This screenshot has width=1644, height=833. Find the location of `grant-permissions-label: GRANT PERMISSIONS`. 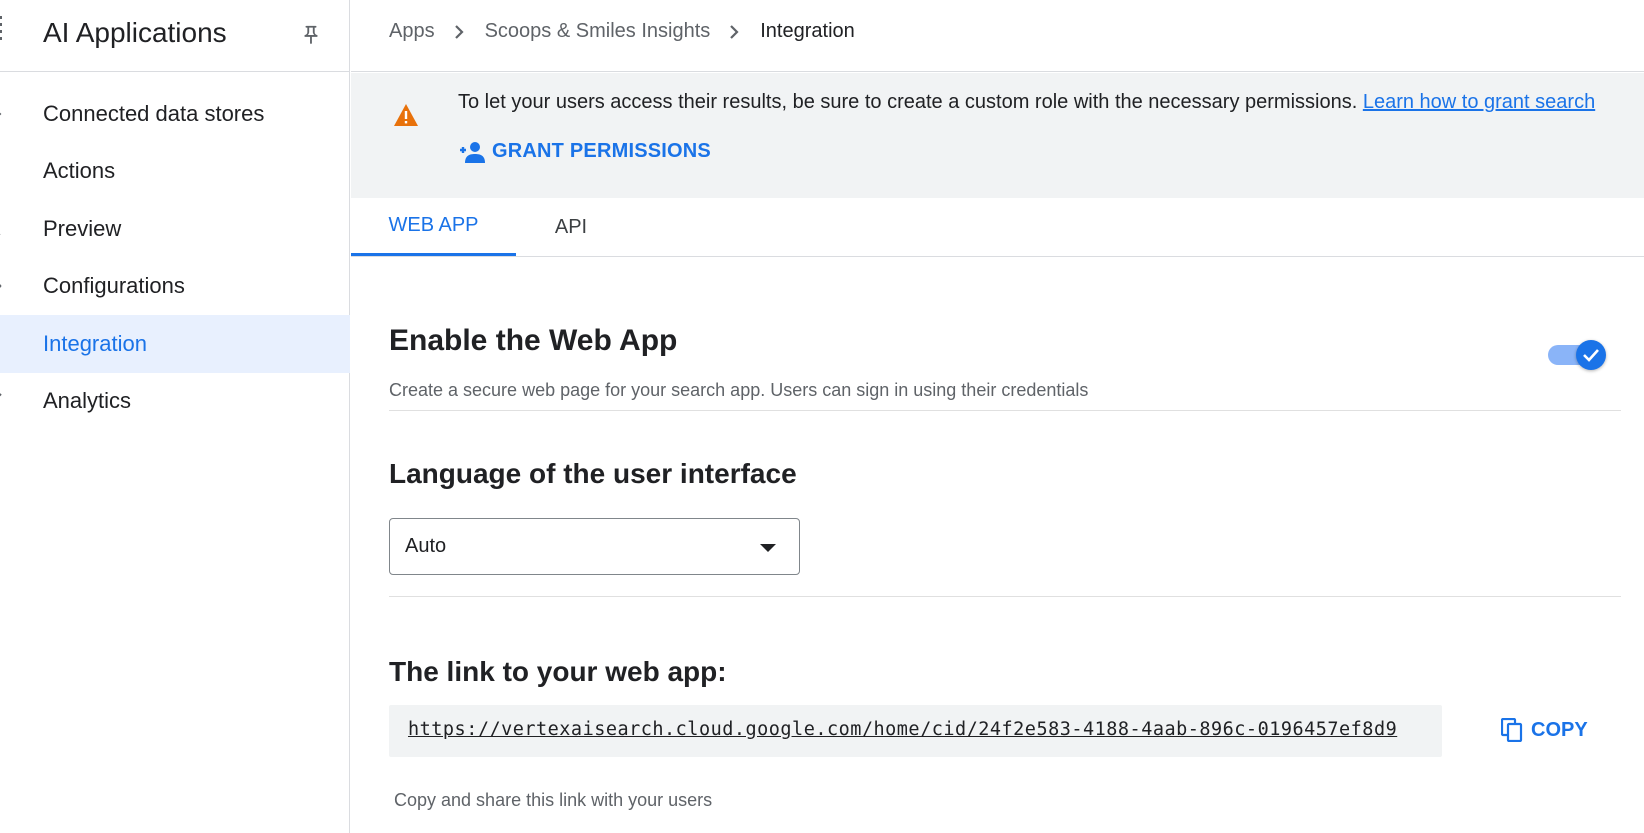

grant-permissions-label: GRANT PERMISSIONS is located at coordinates (601, 151).